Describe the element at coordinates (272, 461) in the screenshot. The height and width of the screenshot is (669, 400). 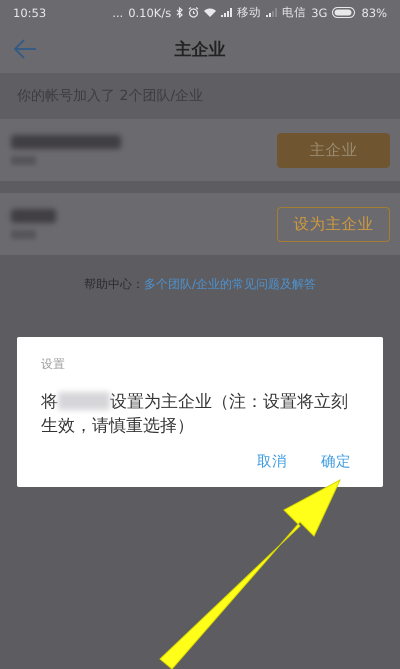
I see `cancel-button: 取消` at that location.